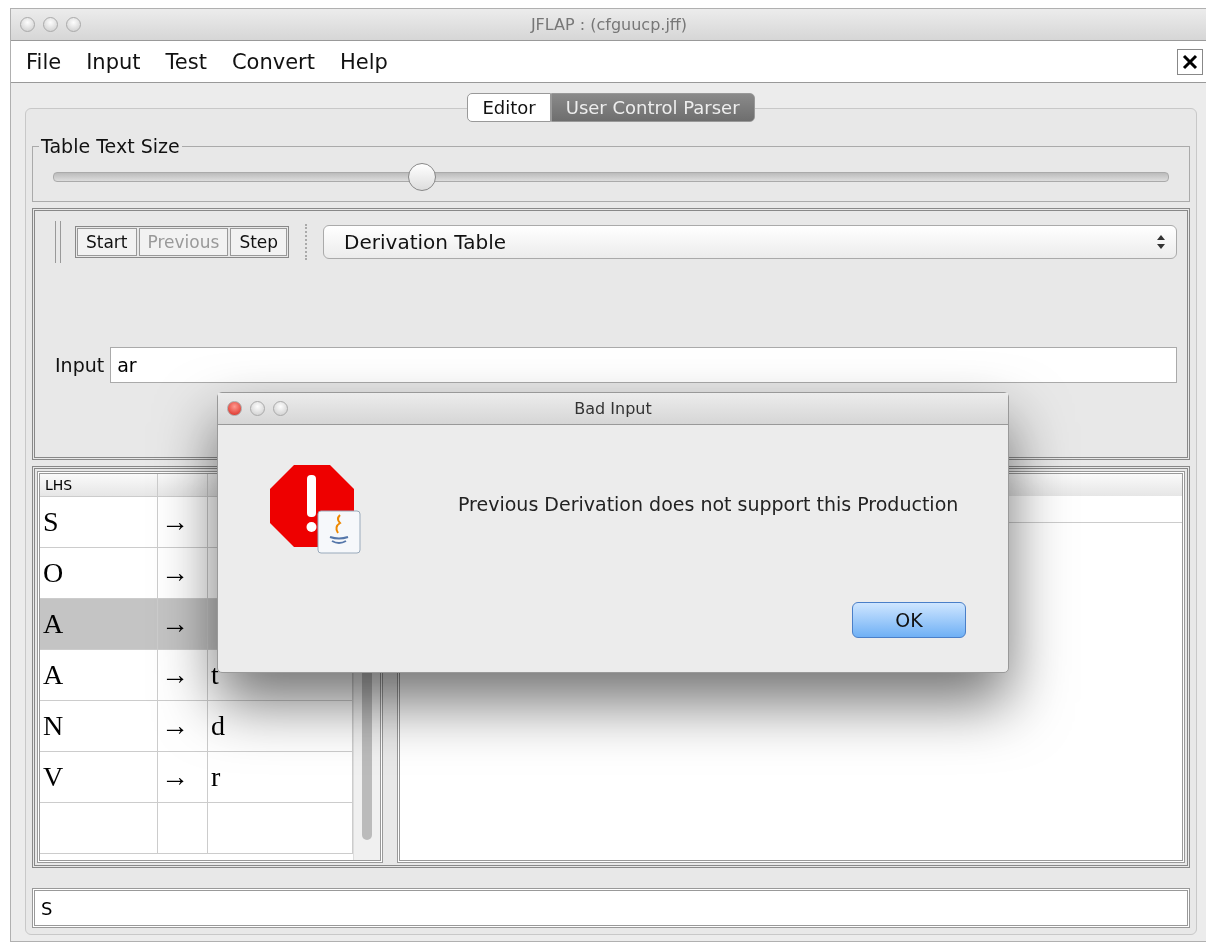 This screenshot has height=947, width=1206. What do you see at coordinates (116, 61) in the screenshot?
I see `menu-item: Input` at bounding box center [116, 61].